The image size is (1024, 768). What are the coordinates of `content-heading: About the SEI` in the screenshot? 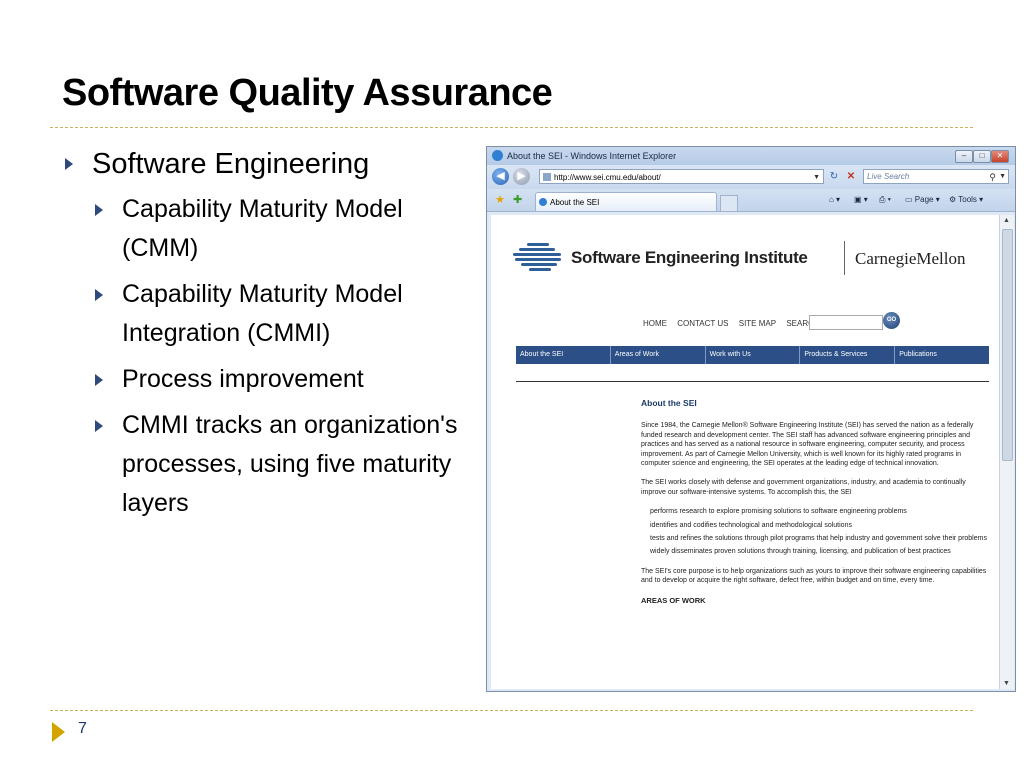 It's located at (669, 403).